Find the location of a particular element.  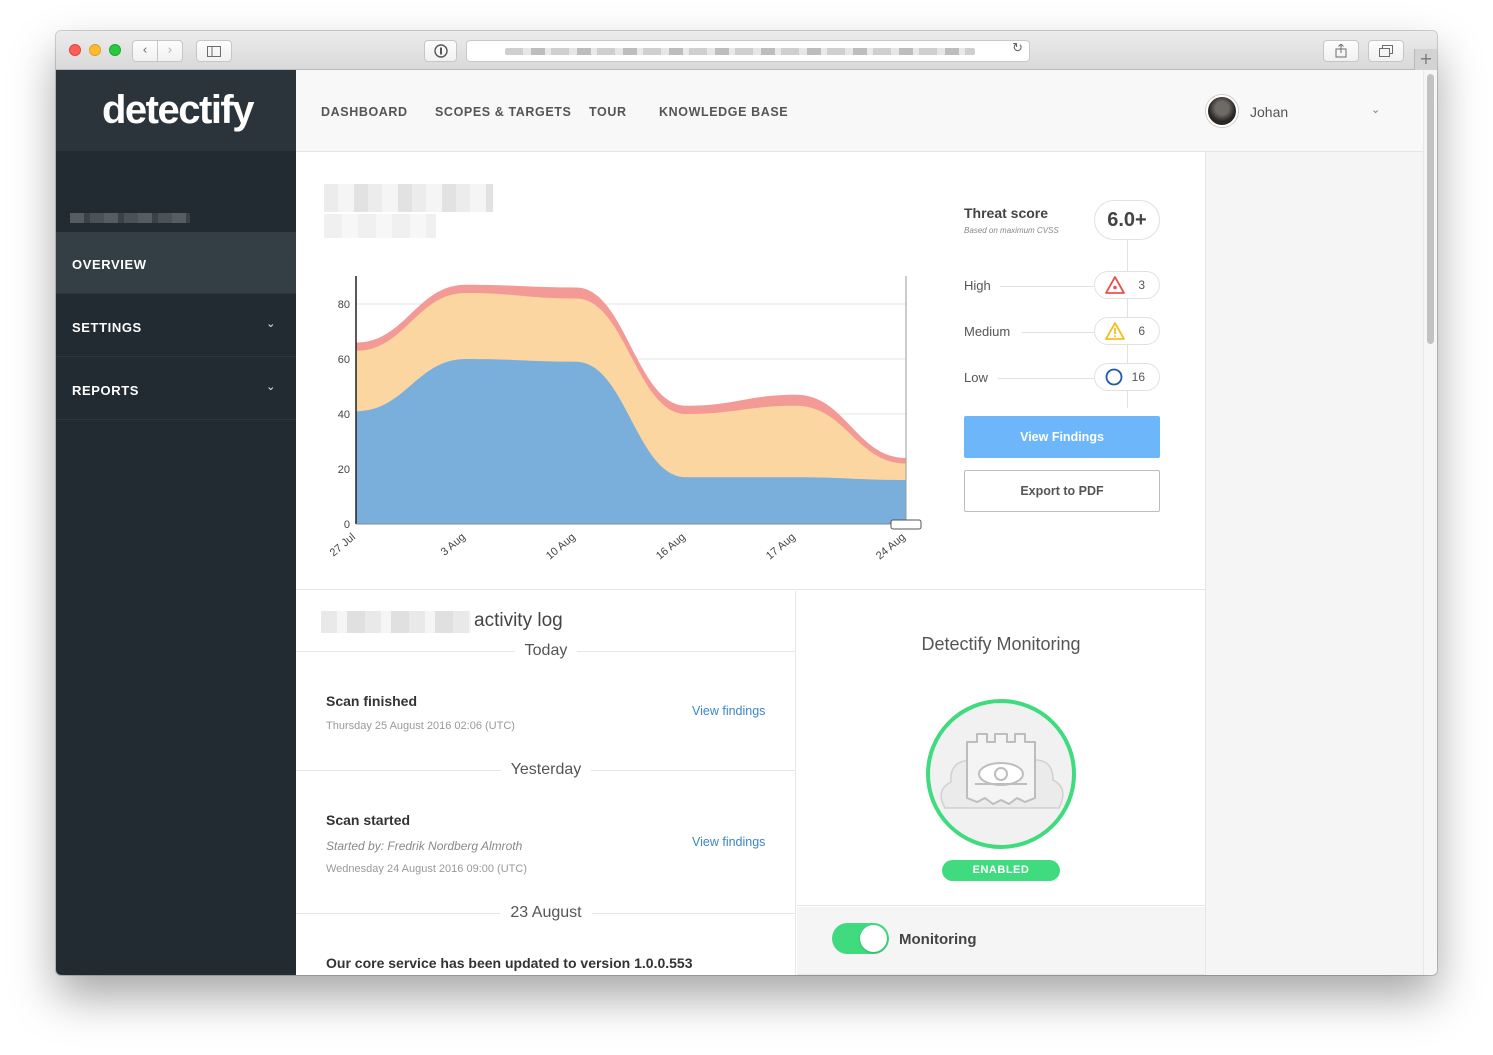

sidebar-item-settings: SETTINGS ⌄ is located at coordinates (176, 326).